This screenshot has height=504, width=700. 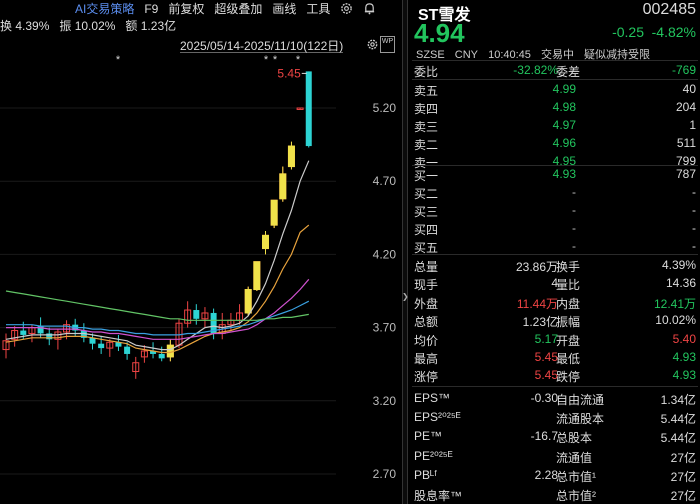 I want to click on fund-label: PBᴸᶠ, so click(x=425, y=474).